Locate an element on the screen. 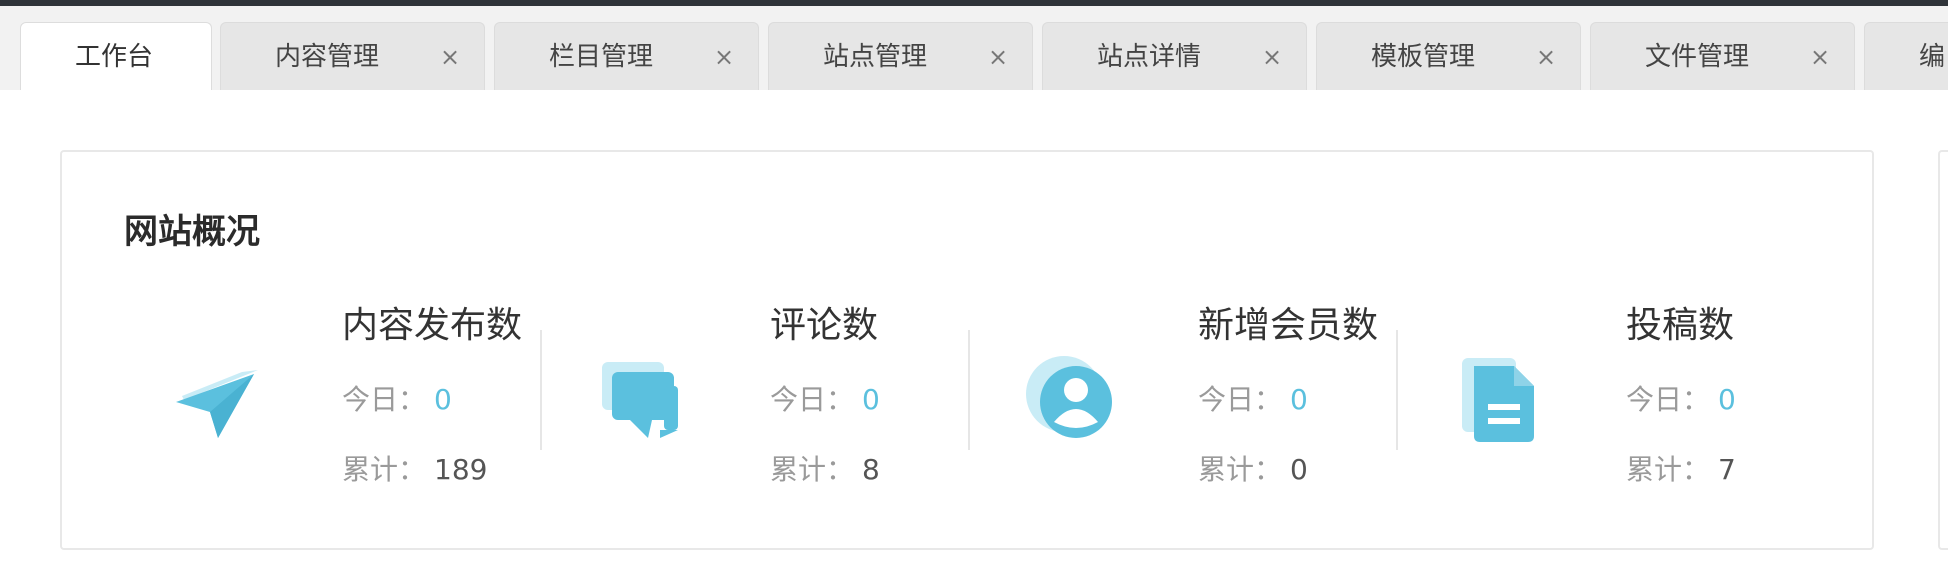 Image resolution: width=1948 pixels, height=580 pixels. stat-title: 投稿数 is located at coordinates (1680, 325).